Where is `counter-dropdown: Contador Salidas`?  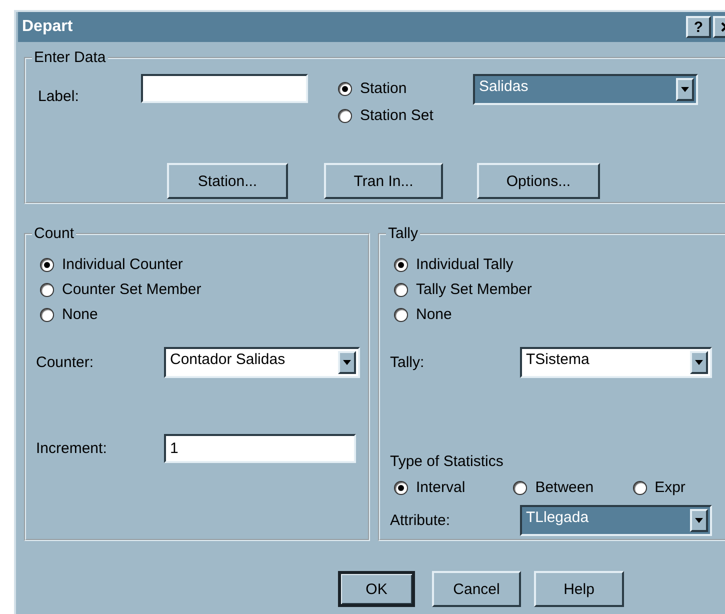
counter-dropdown: Contador Salidas is located at coordinates (262, 362).